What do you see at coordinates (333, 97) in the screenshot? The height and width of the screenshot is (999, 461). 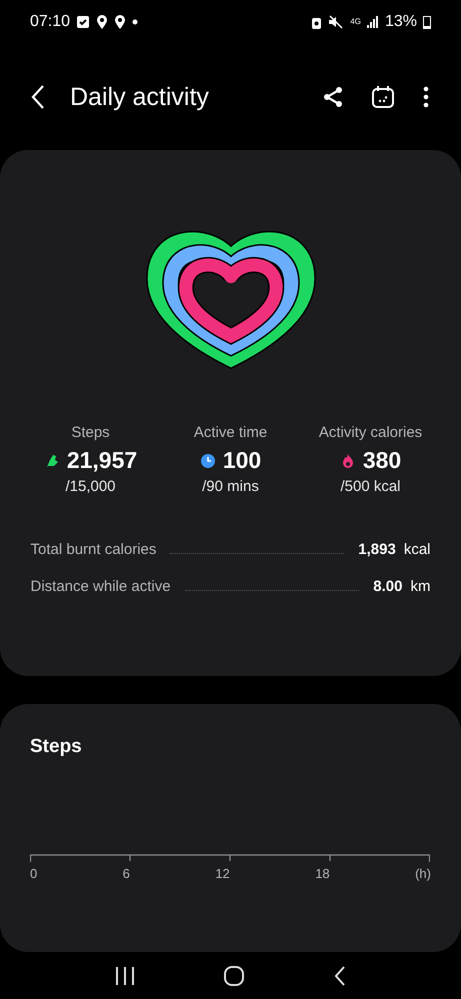 I see `share-icon` at bounding box center [333, 97].